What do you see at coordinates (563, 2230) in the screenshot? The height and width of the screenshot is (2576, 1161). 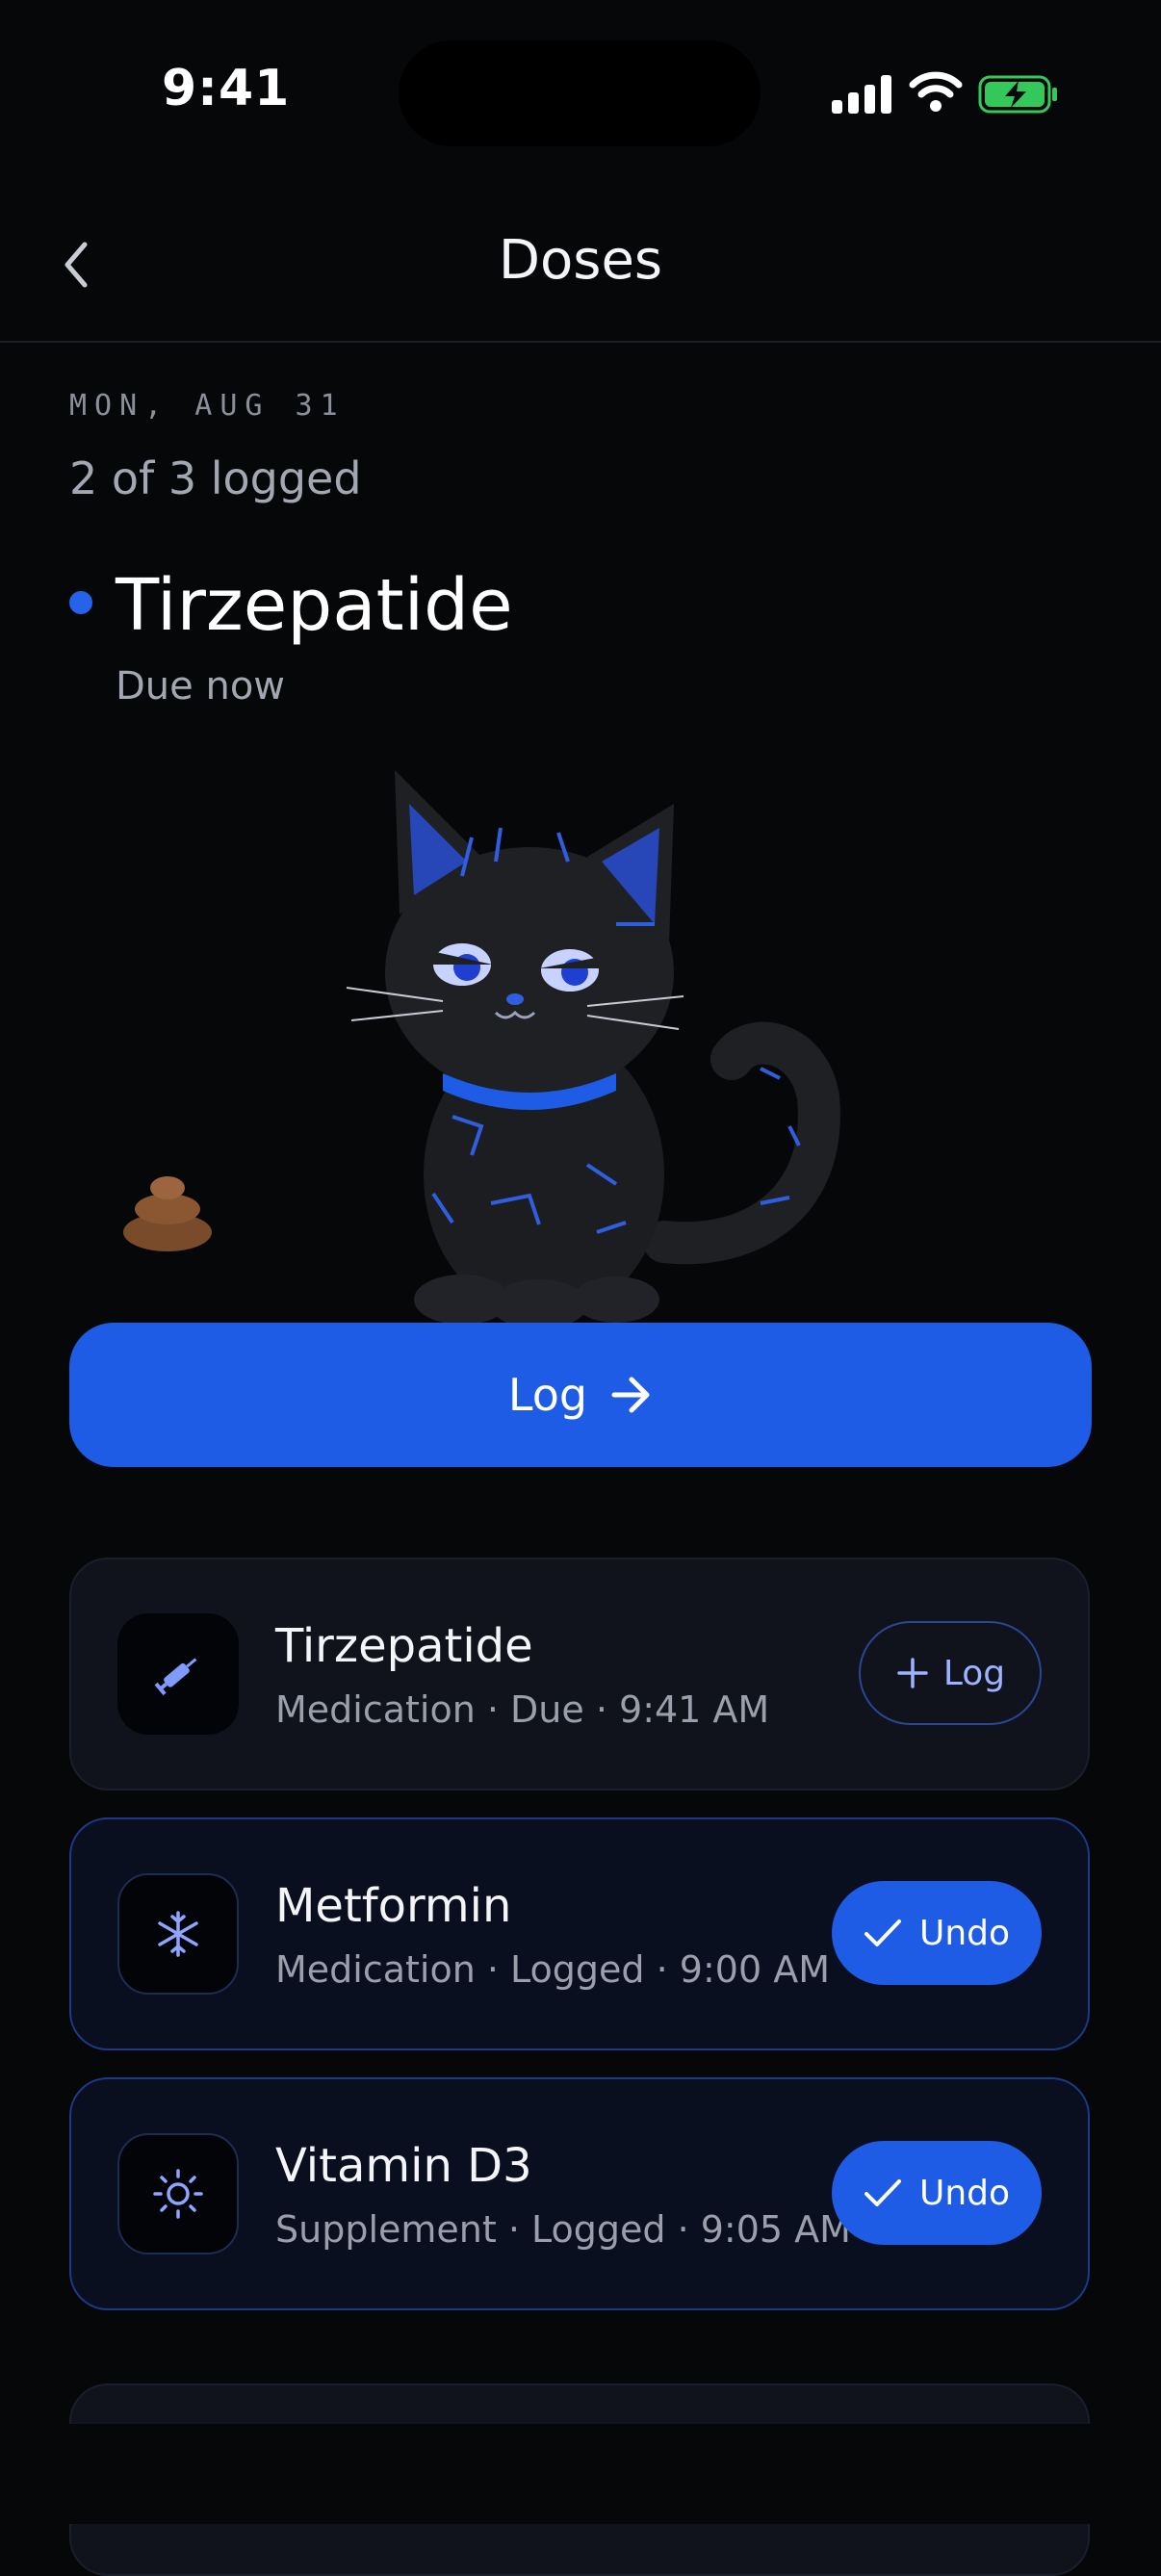 I see `dose-detail: Supplement · Logged · 9:05 AM` at bounding box center [563, 2230].